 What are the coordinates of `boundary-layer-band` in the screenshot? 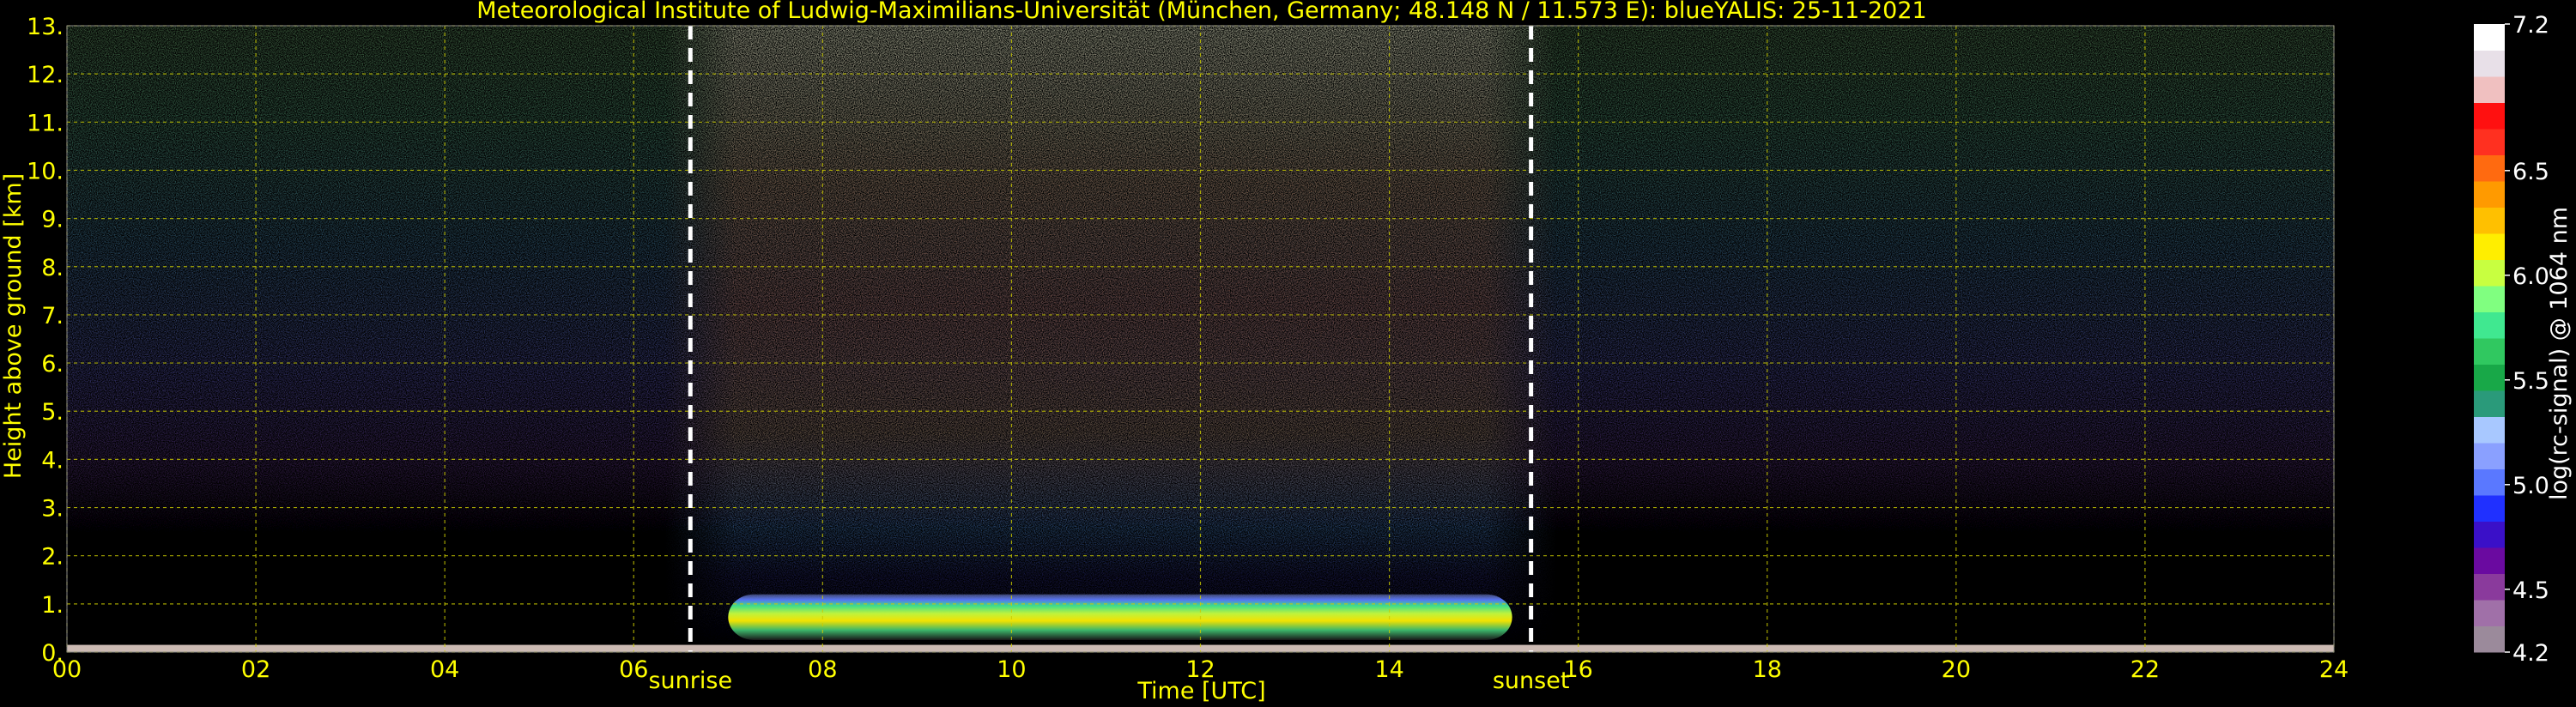 It's located at (1120, 617).